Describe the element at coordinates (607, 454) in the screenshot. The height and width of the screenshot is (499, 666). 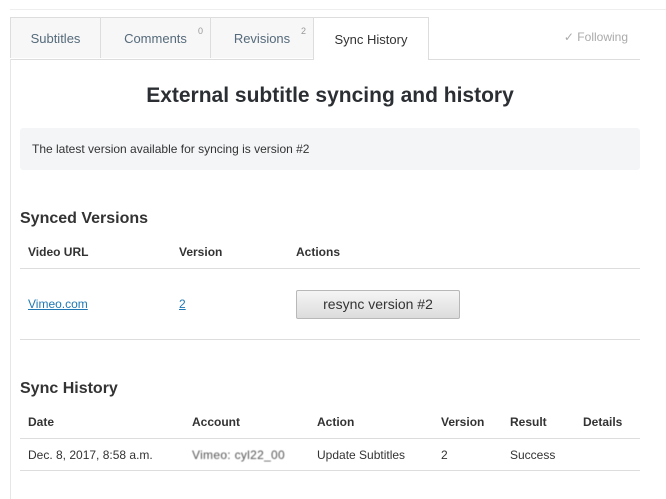
I see `details-cell` at that location.